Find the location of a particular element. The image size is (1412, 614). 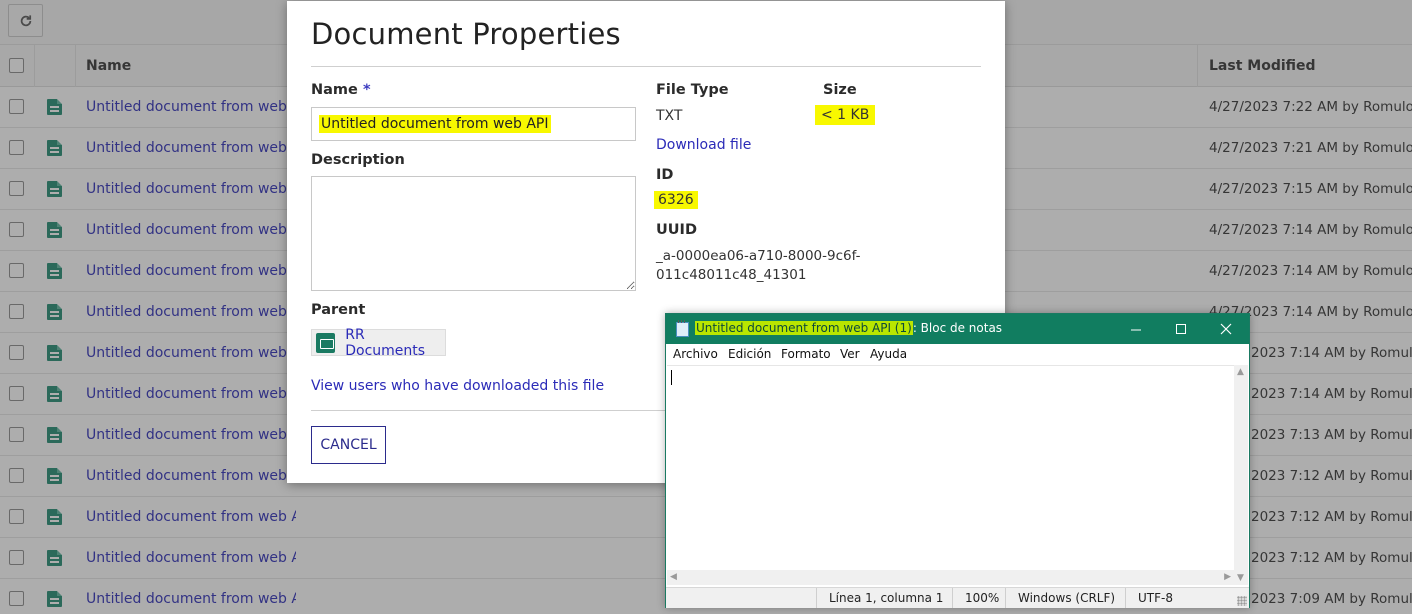

menu-ayuda: Ayuda is located at coordinates (888, 354).